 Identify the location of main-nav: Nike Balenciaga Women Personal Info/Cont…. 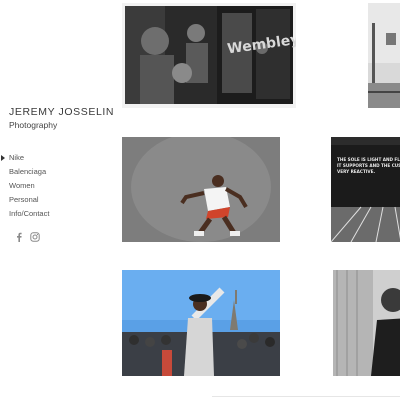
(24, 186).